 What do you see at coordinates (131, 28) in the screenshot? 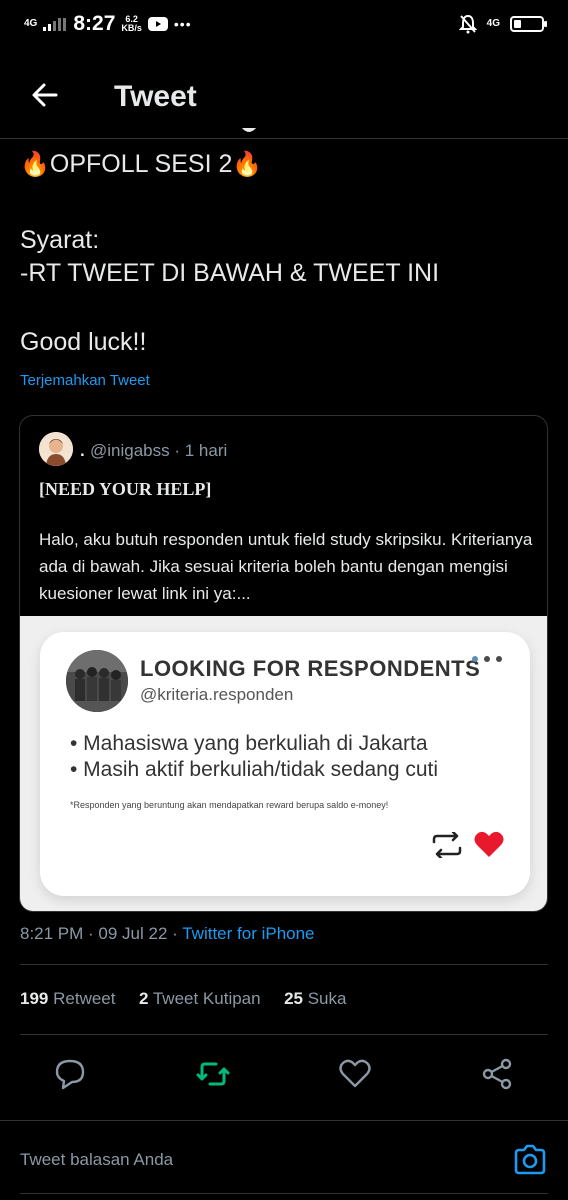
I see `net-speed-unit: KB/s` at bounding box center [131, 28].